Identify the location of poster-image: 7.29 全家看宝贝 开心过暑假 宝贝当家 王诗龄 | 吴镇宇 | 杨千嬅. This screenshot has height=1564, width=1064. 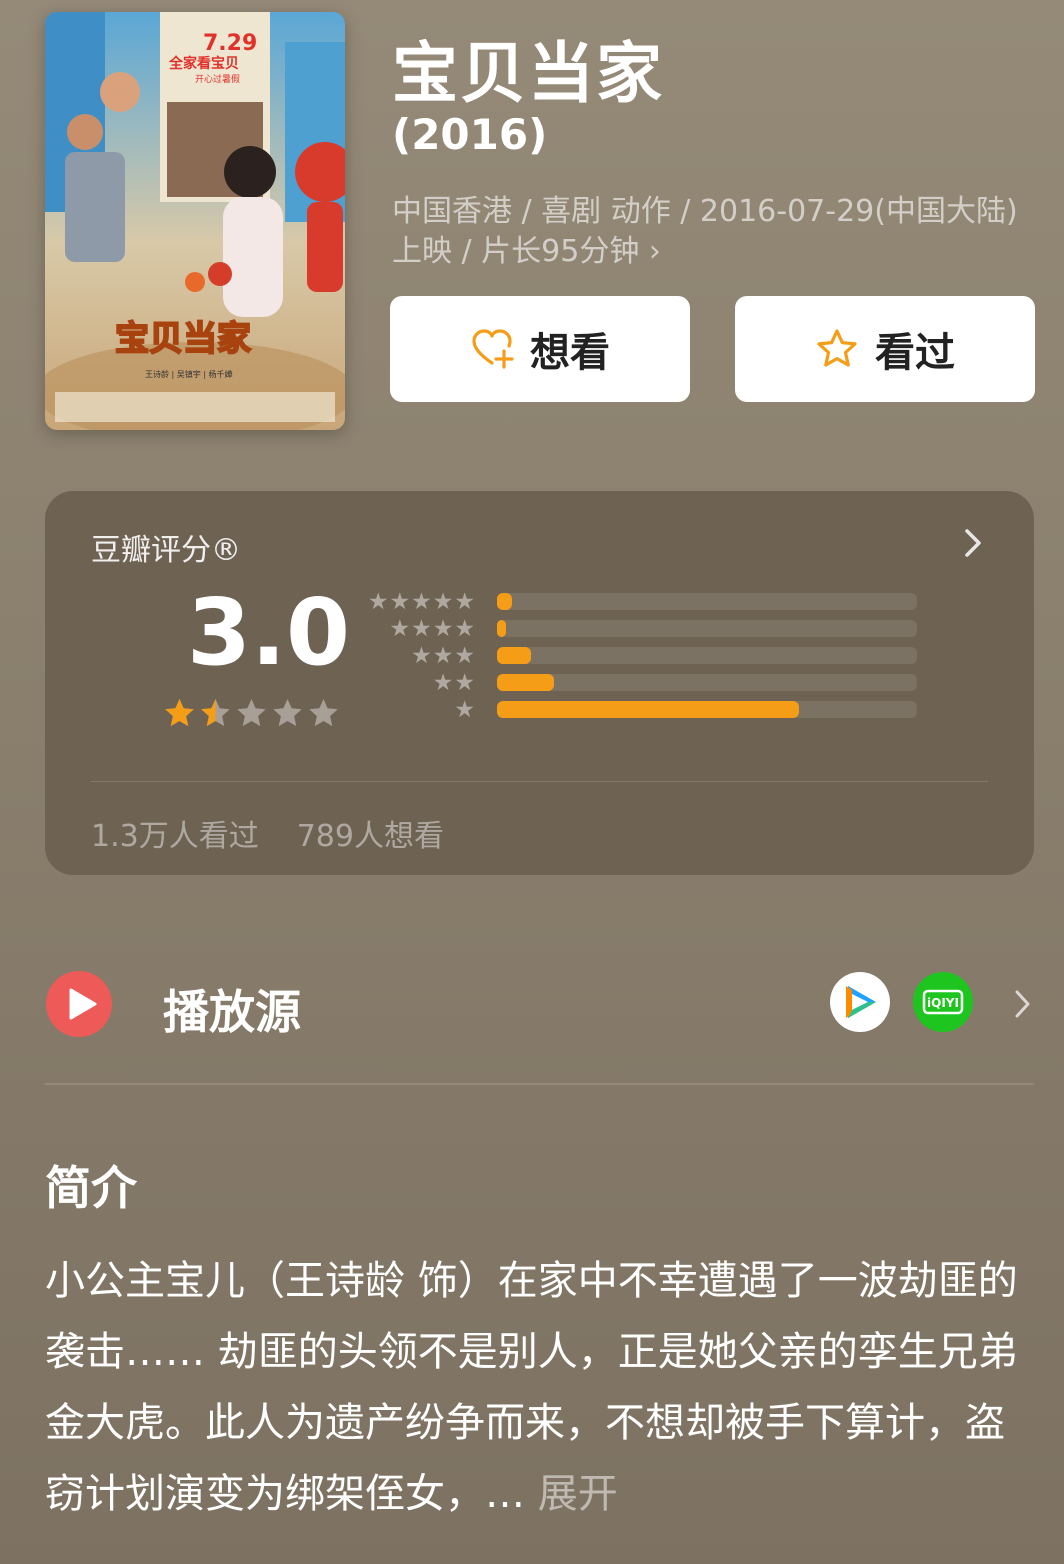
(195, 221).